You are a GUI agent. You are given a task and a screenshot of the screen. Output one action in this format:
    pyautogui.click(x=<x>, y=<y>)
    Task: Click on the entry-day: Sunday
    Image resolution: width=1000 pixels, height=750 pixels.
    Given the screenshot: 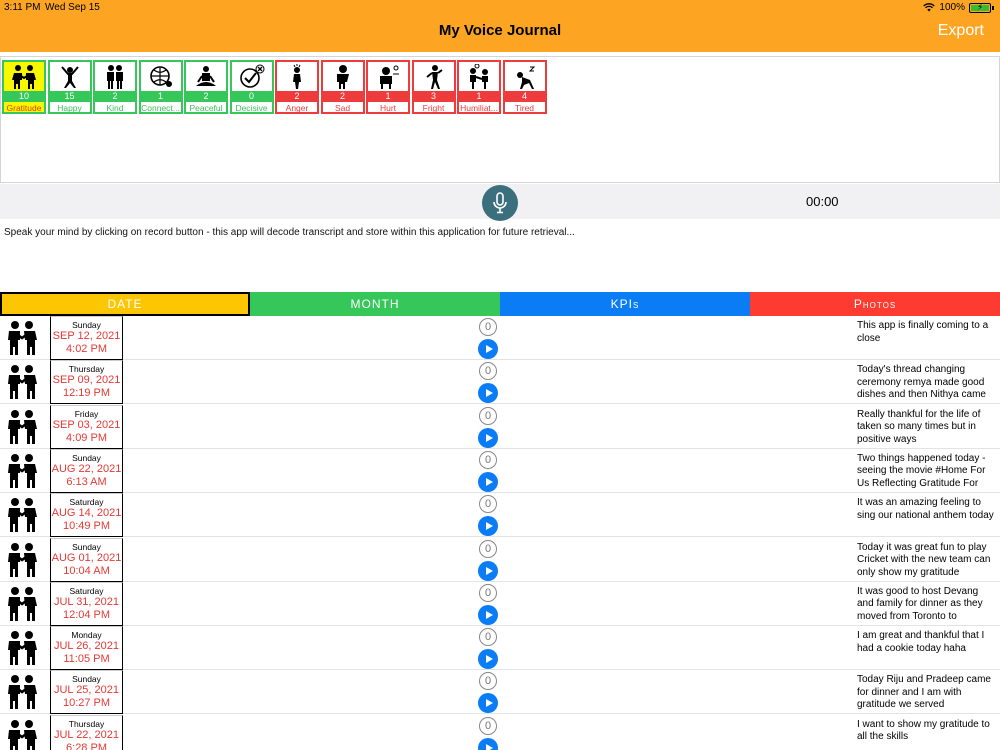 What is the action you would take?
    pyautogui.click(x=86, y=679)
    